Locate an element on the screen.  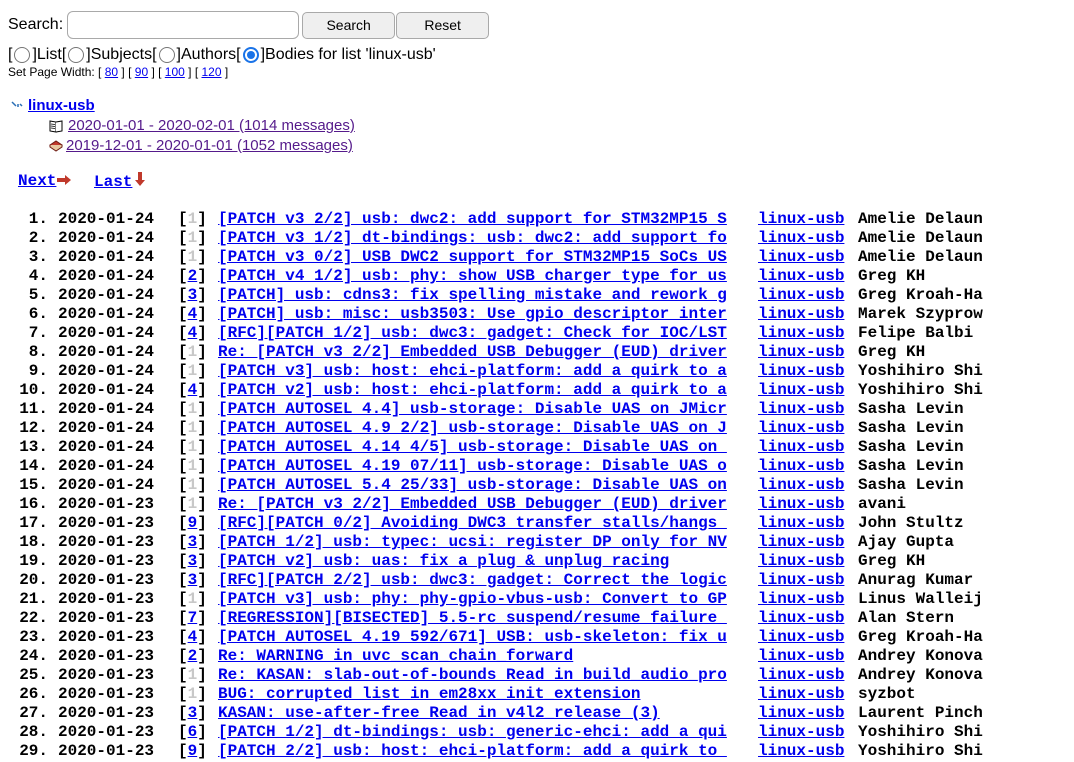
search-button: Search is located at coordinates (349, 25).